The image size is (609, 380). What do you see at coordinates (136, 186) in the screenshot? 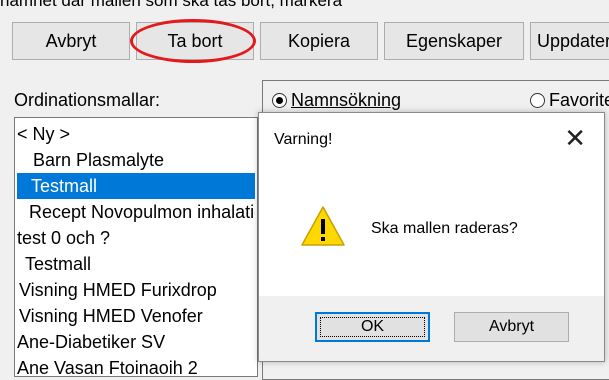
I see `list-item-selected: Testmall` at bounding box center [136, 186].